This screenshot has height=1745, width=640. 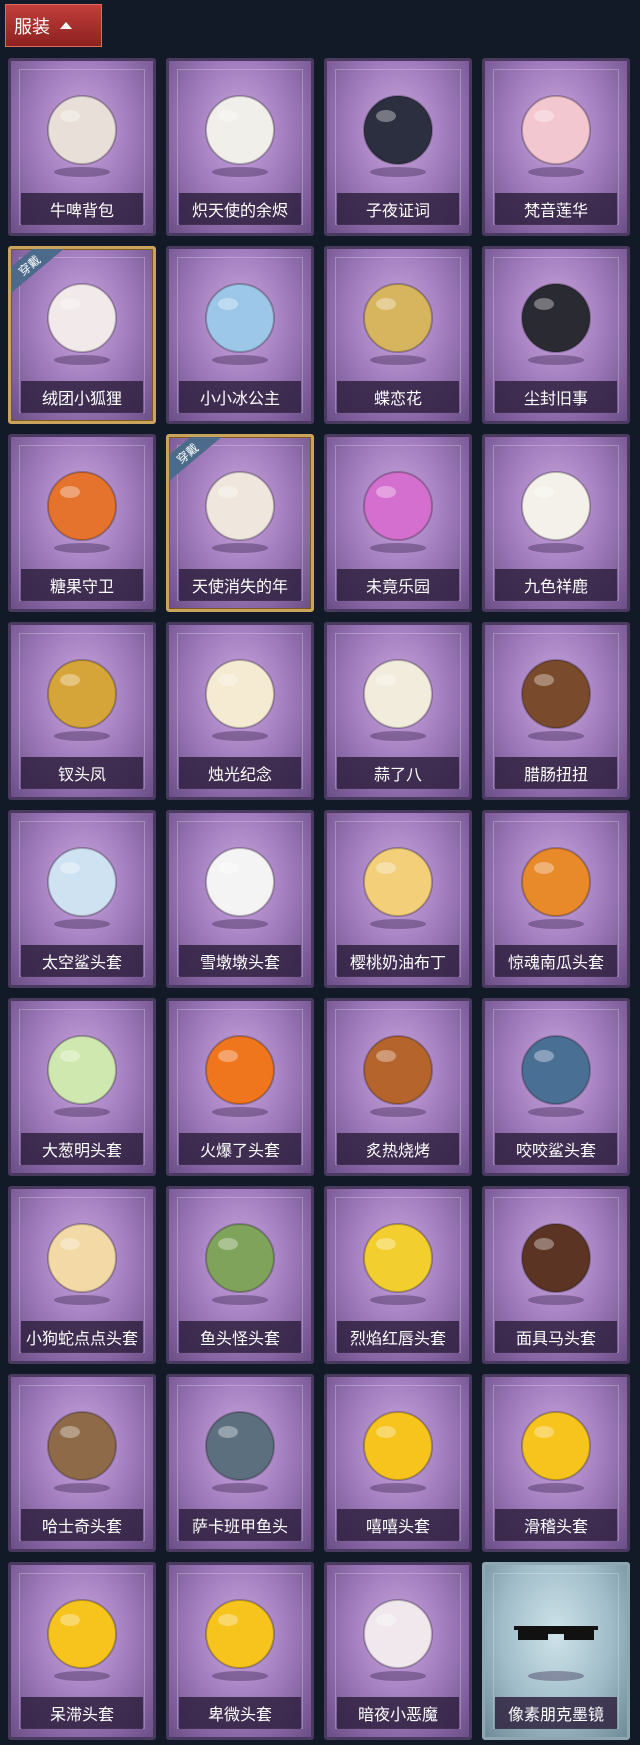 What do you see at coordinates (240, 506) in the screenshot?
I see `angel-girl-icon` at bounding box center [240, 506].